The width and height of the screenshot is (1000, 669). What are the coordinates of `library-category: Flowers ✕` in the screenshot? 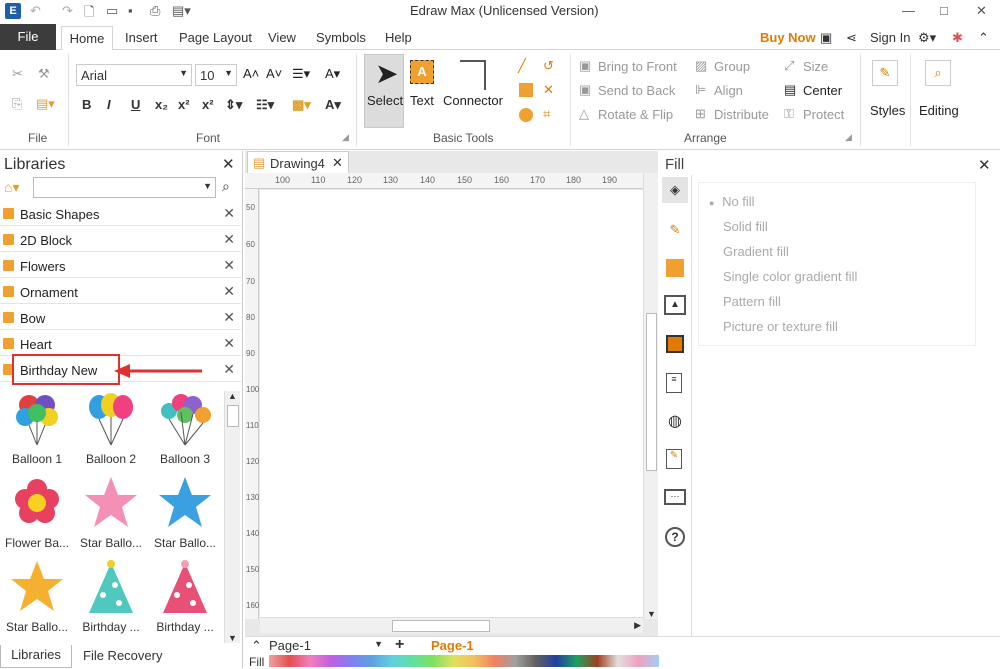 It's located at (120, 266).